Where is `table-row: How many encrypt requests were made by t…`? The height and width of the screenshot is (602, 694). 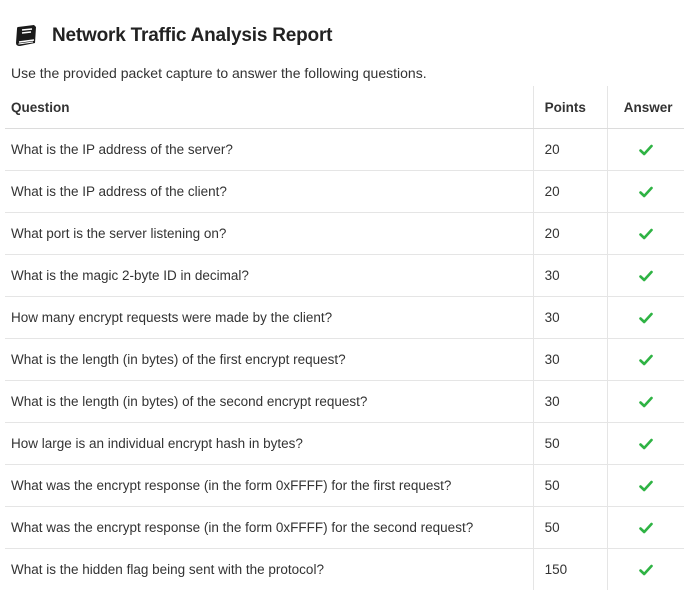 table-row: How many encrypt requests were made by t… is located at coordinates (344, 317).